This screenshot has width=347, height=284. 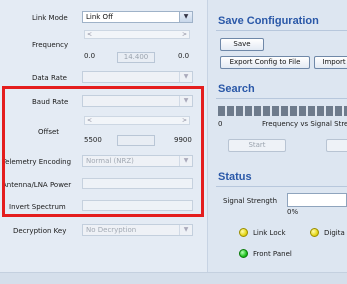 What do you see at coordinates (268, 21) in the screenshot?
I see `save-config-title: Save Configuration` at bounding box center [268, 21].